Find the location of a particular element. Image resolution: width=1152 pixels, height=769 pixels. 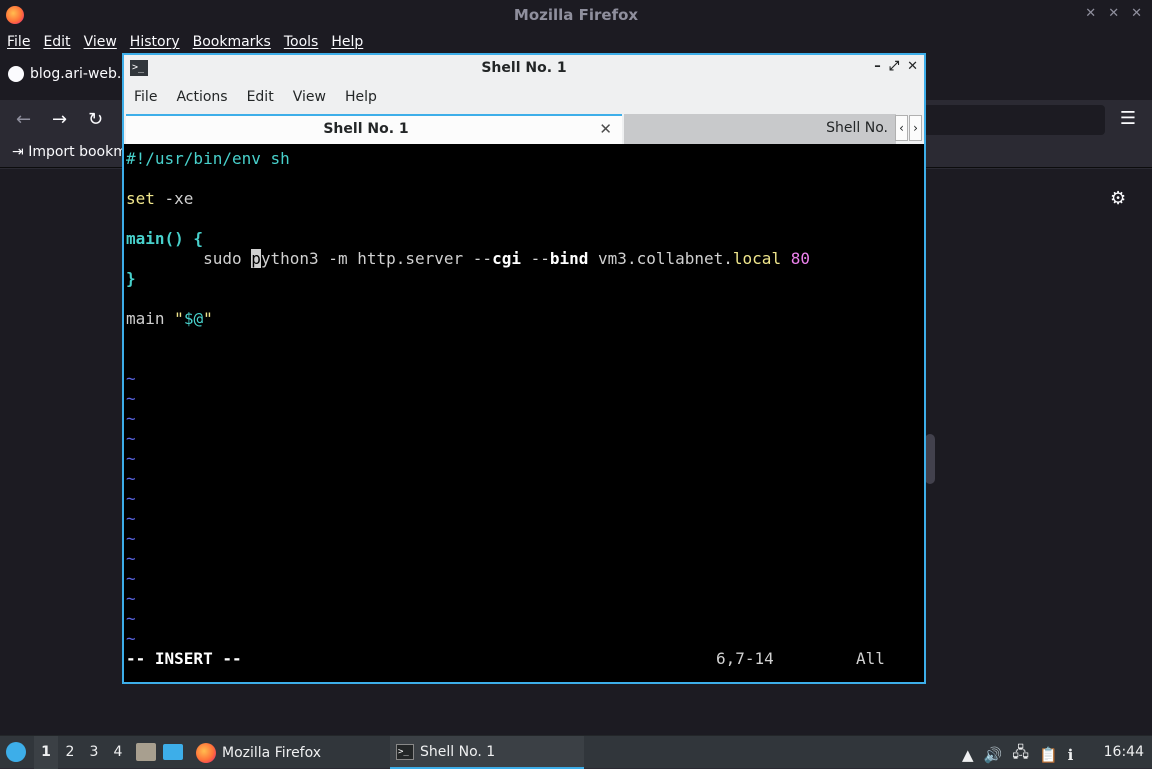

system-tray: ▲ 🔊 🖧 📋 ℹ is located at coordinates (1017, 754).